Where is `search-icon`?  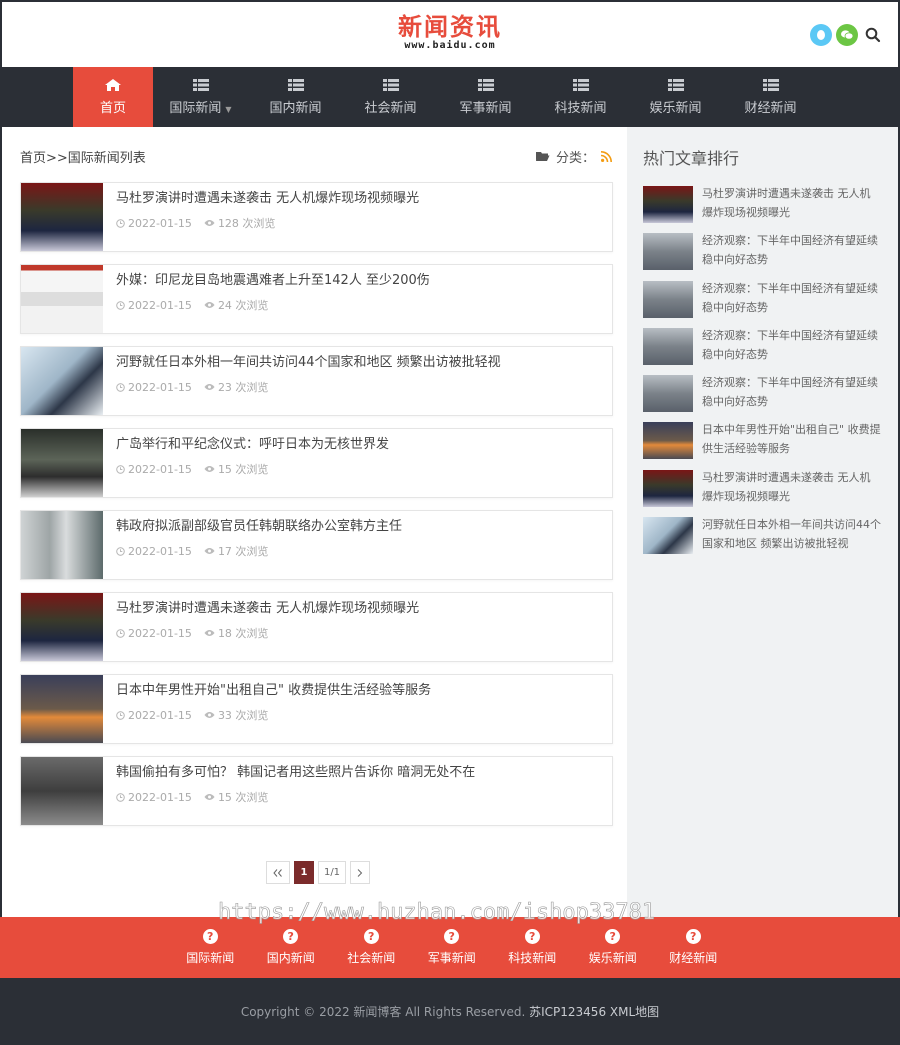 search-icon is located at coordinates (873, 35).